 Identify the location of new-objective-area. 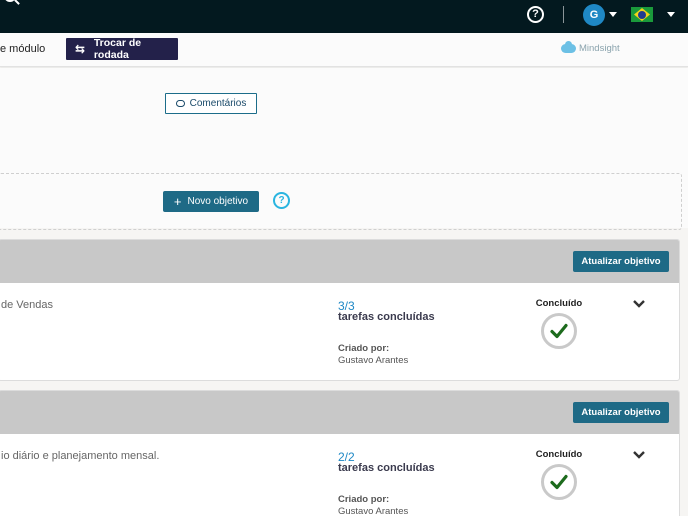
(341, 201).